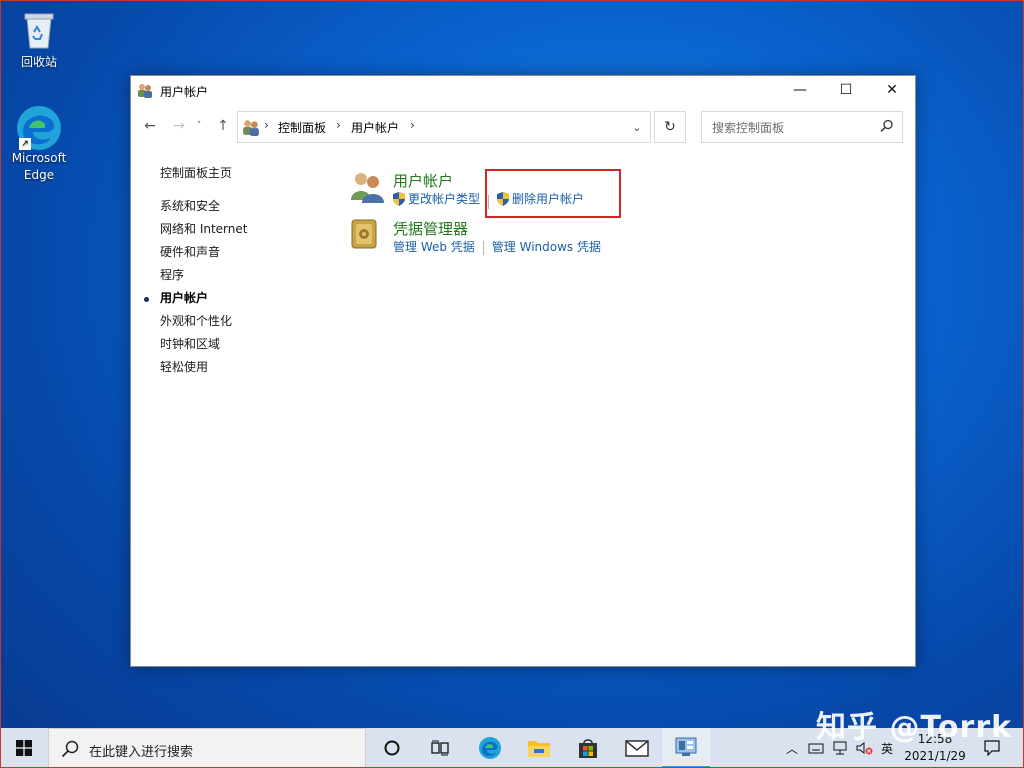 This screenshot has width=1024, height=768. What do you see at coordinates (39, 166) in the screenshot?
I see `desktop-icon-label: Microsoft Edge` at bounding box center [39, 166].